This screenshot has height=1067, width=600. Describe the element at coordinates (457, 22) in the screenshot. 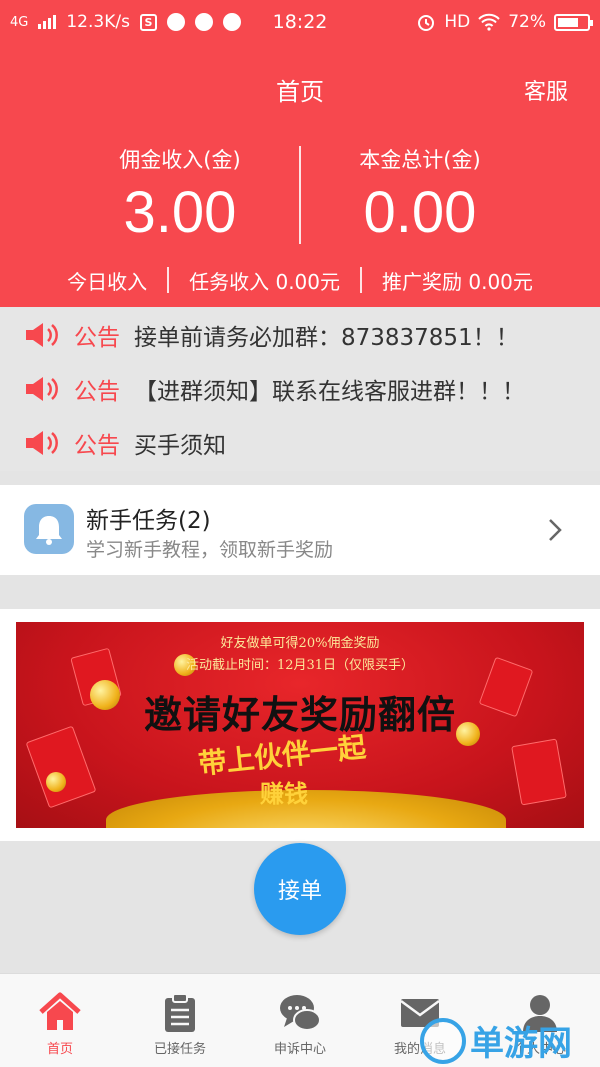

I see `hd-indicator: HD` at that location.